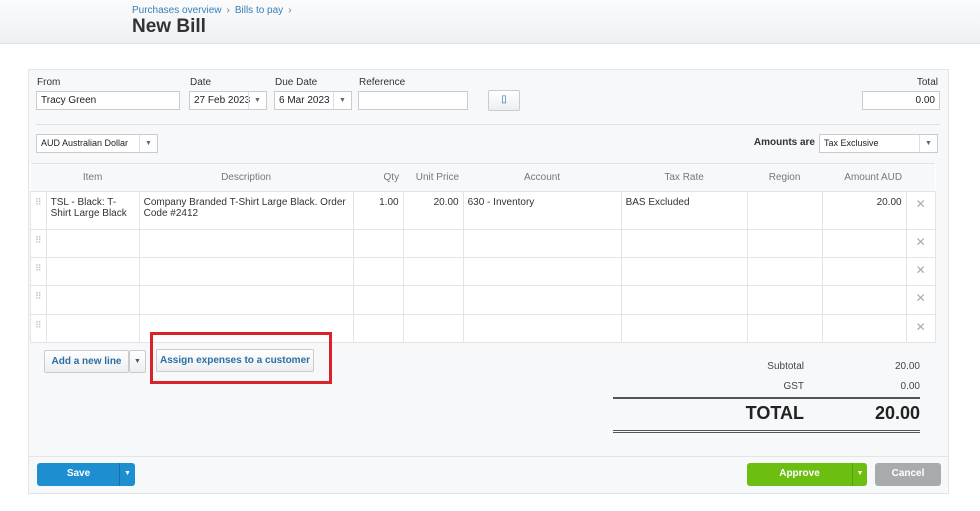  Describe the element at coordinates (259, 10) in the screenshot. I see `breadcrumb-bills-to-pay: Bills to pay` at that location.